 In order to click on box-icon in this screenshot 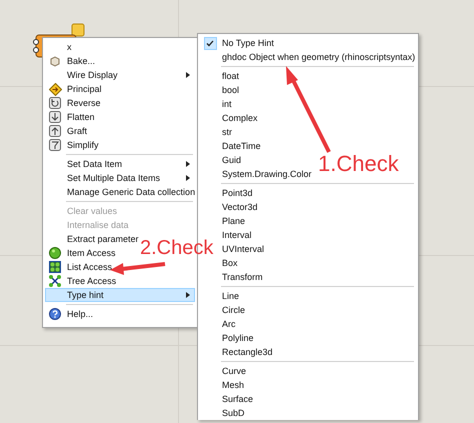, I will do `click(55, 61)`.